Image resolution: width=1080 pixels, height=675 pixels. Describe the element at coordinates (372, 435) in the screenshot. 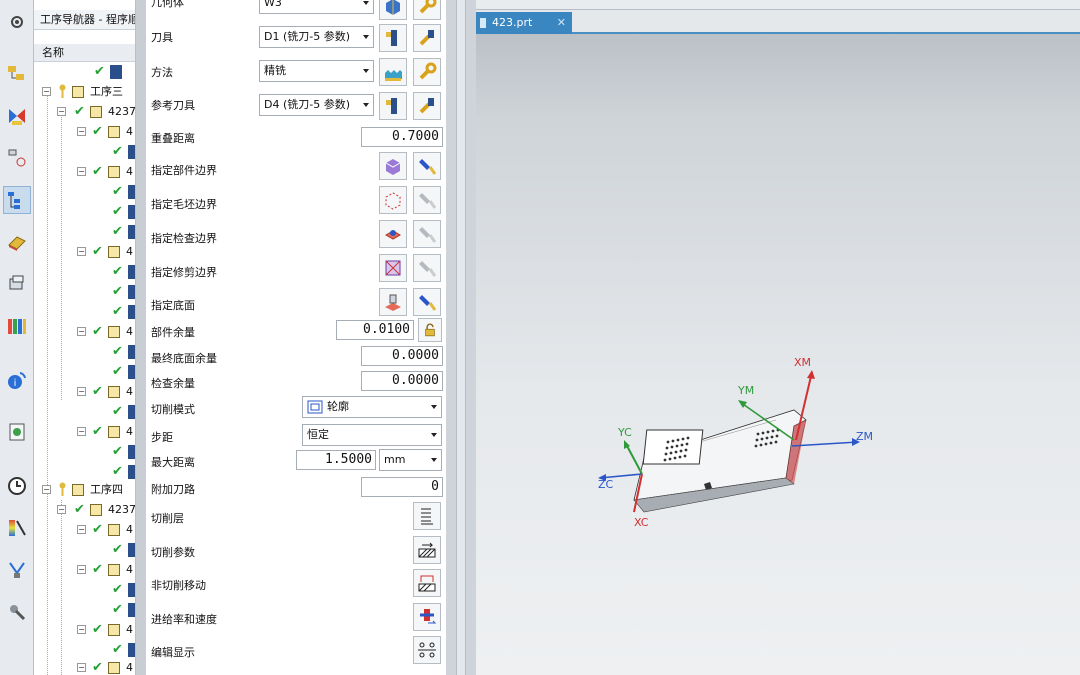

I see `stepover-select: 恒定` at that location.